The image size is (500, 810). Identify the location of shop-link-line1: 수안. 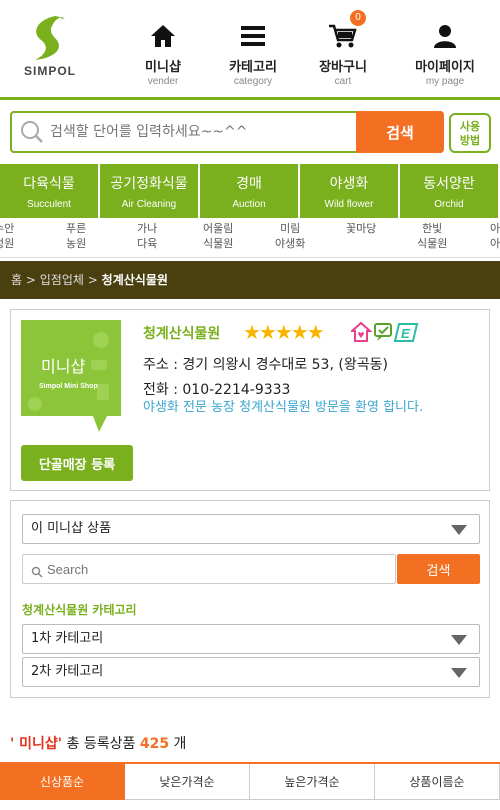
(7, 228).